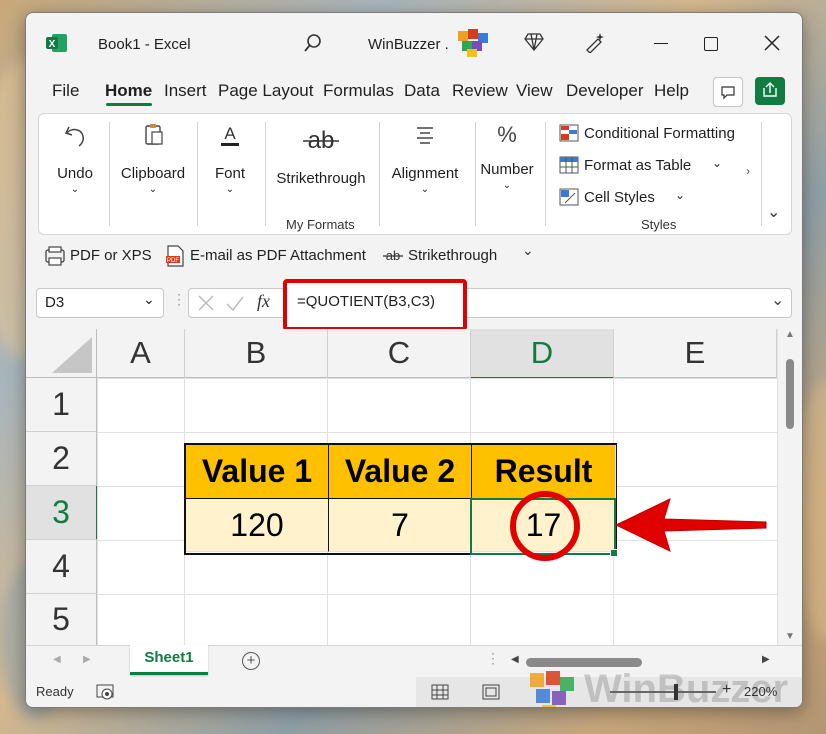 This screenshot has width=826, height=734. What do you see at coordinates (185, 91) in the screenshot?
I see `tab-insert: Insert` at bounding box center [185, 91].